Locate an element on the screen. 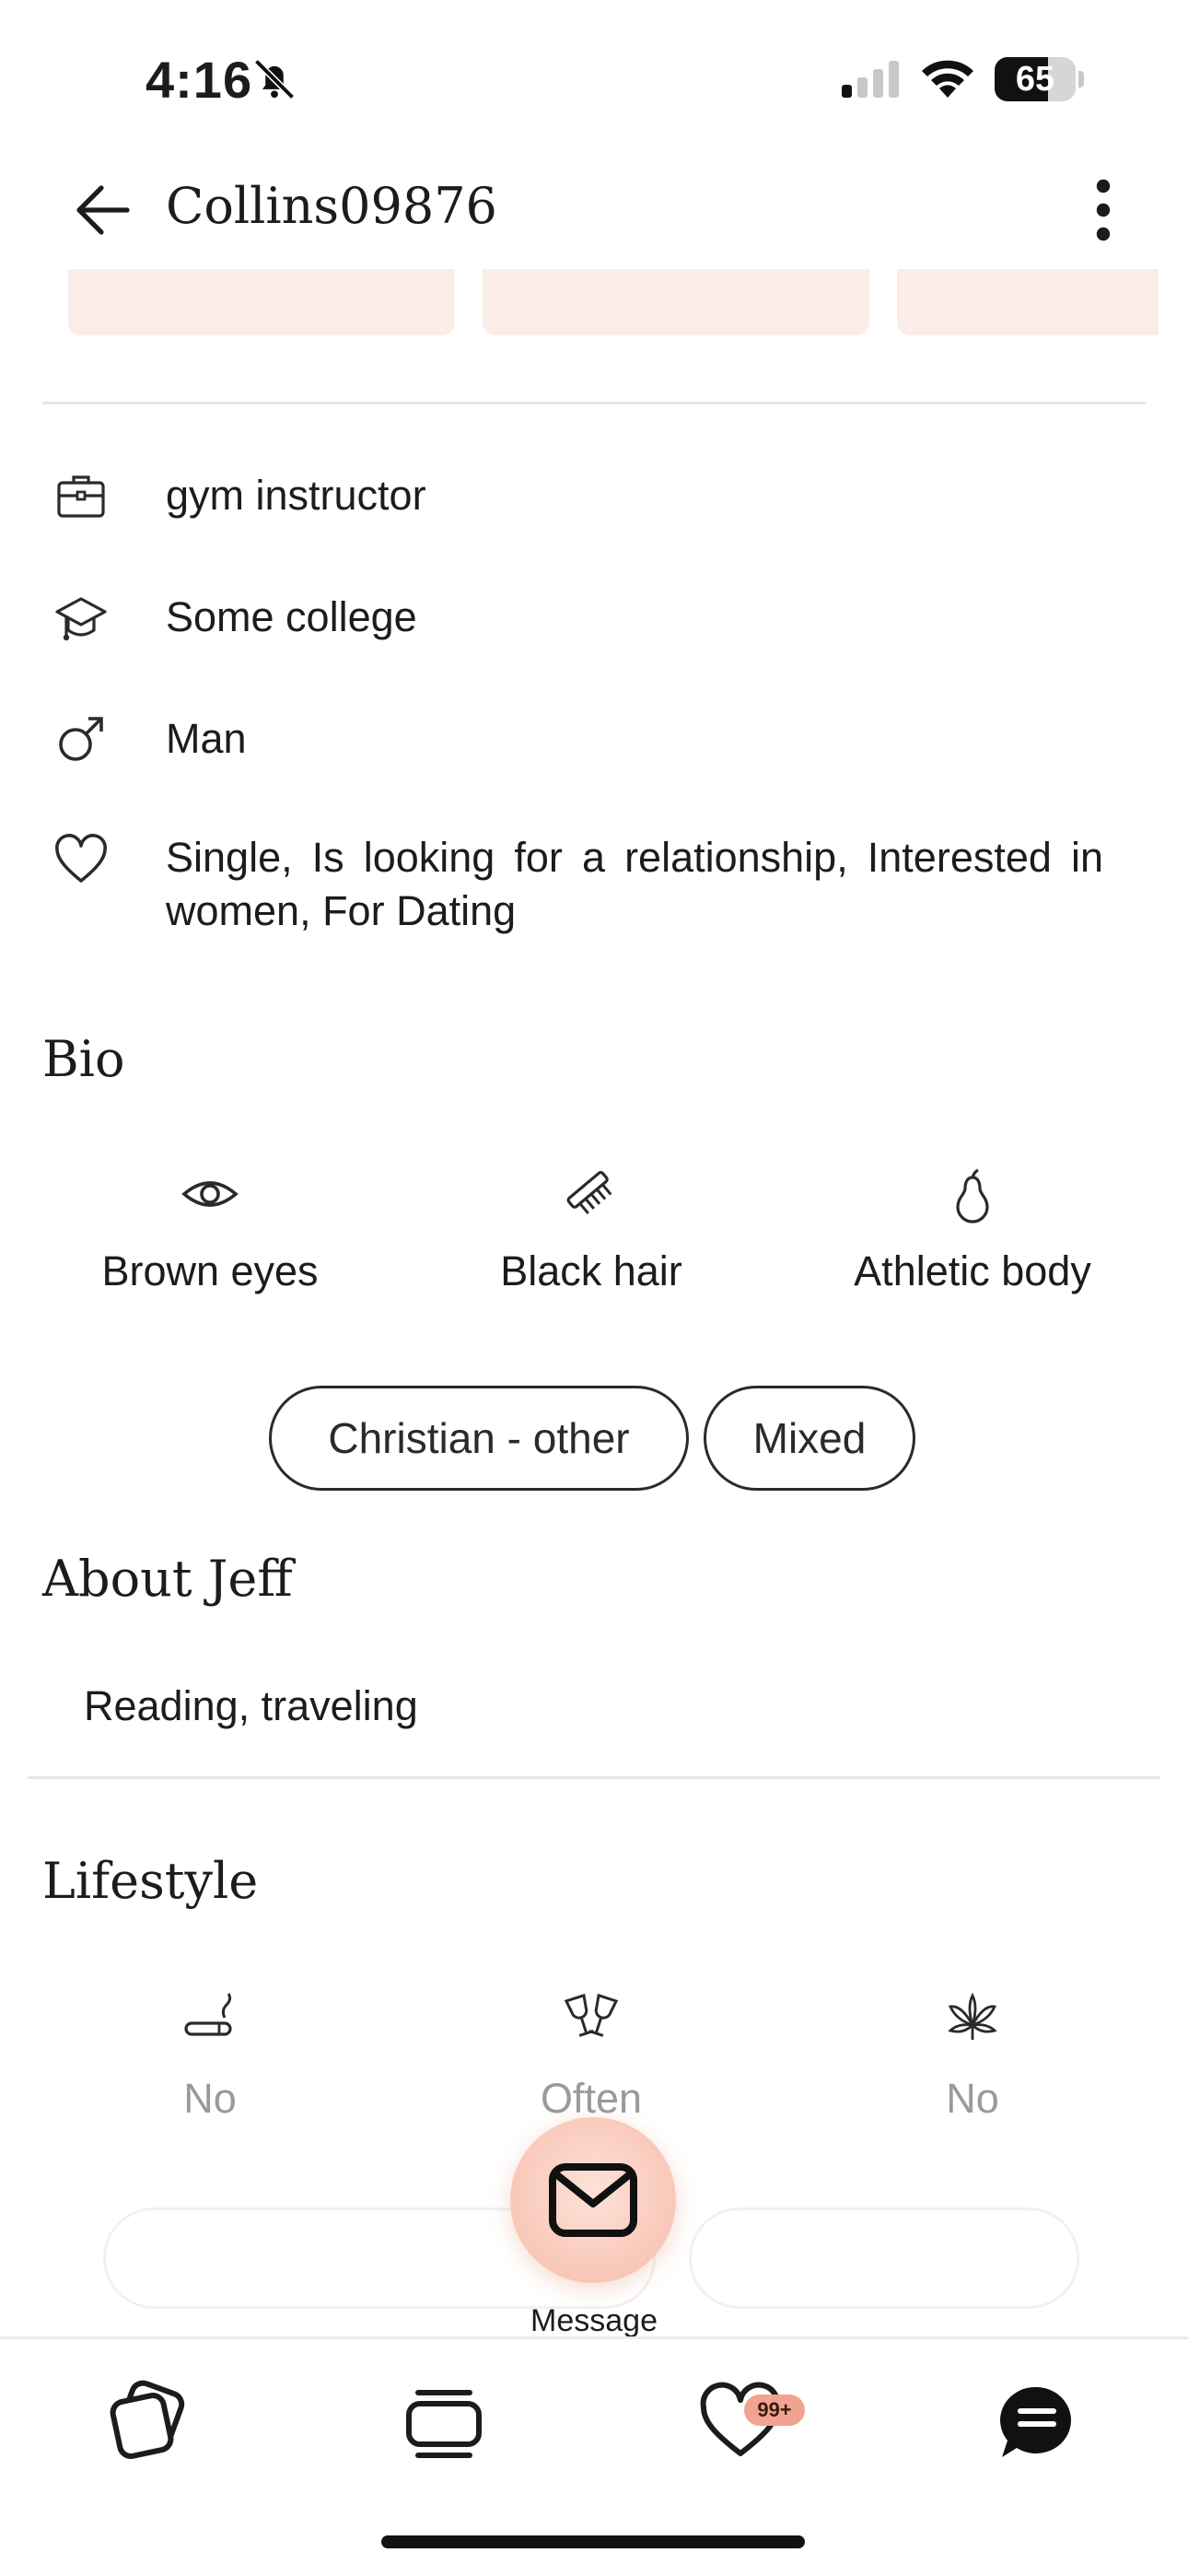 This screenshot has height=2576, width=1188. tab-chat-bubble-icon is located at coordinates (1037, 2422).